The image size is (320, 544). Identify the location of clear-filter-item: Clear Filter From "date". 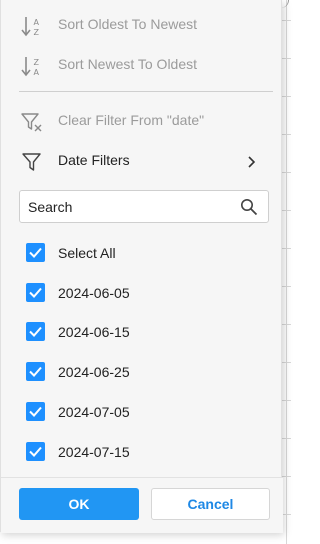
(142, 120).